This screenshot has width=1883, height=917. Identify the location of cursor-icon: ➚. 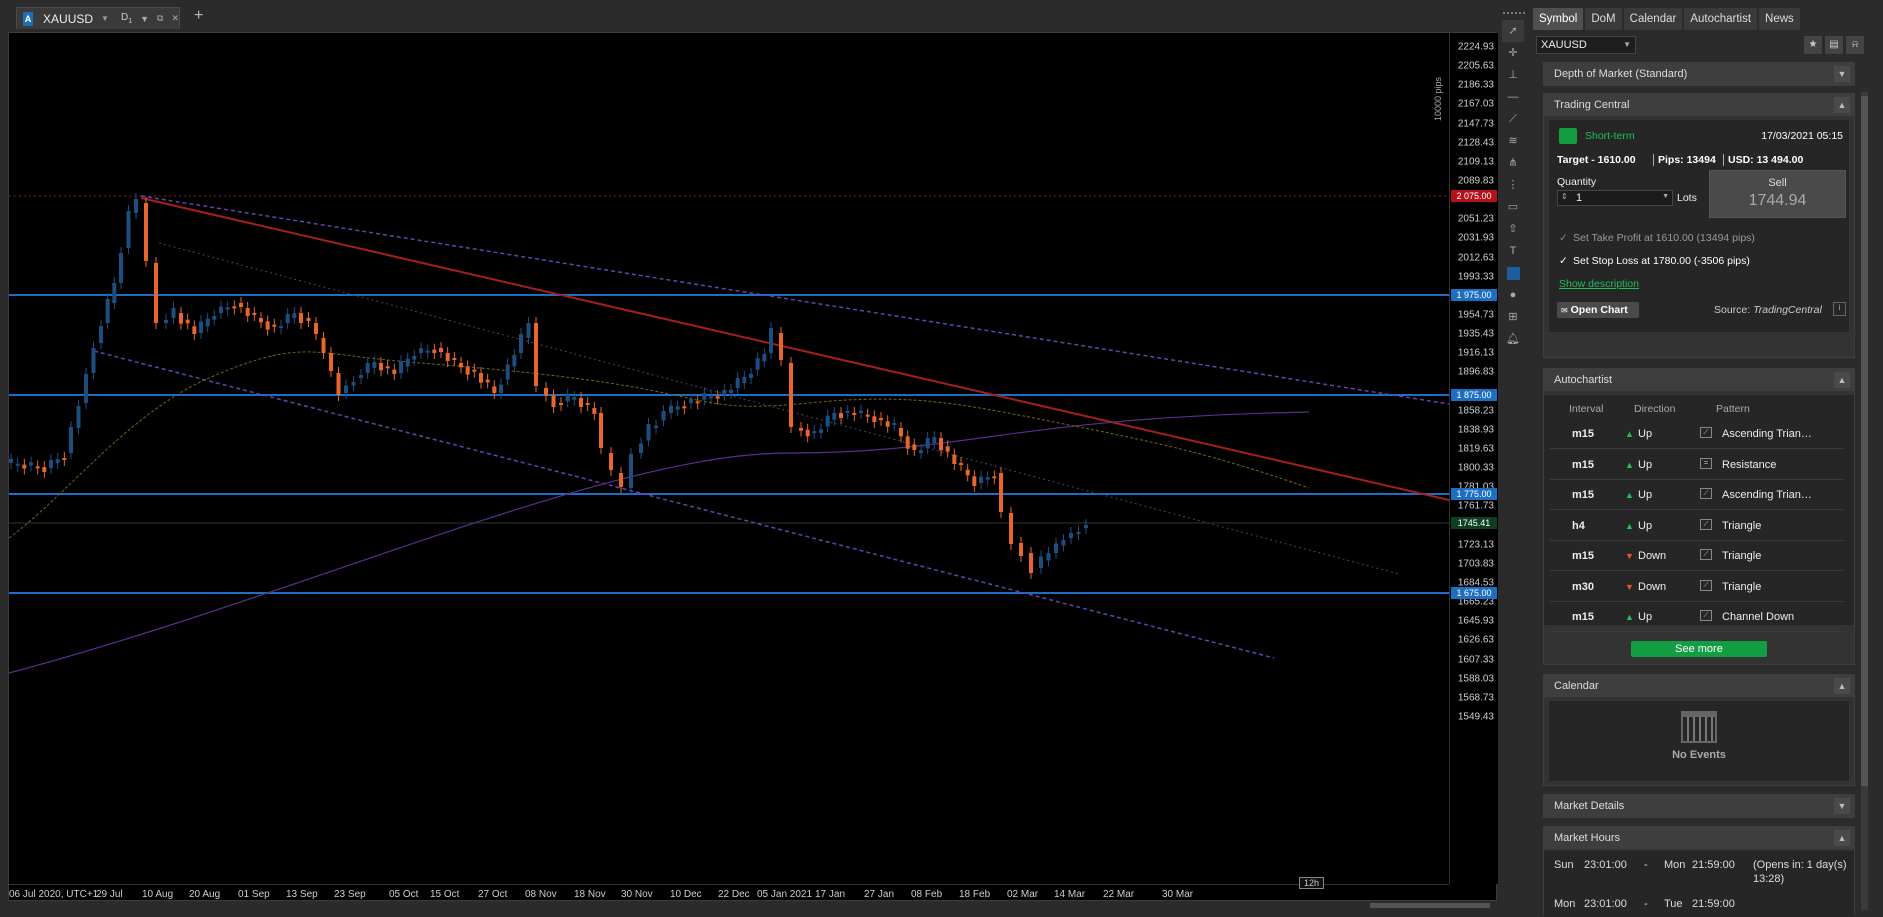
(1513, 31).